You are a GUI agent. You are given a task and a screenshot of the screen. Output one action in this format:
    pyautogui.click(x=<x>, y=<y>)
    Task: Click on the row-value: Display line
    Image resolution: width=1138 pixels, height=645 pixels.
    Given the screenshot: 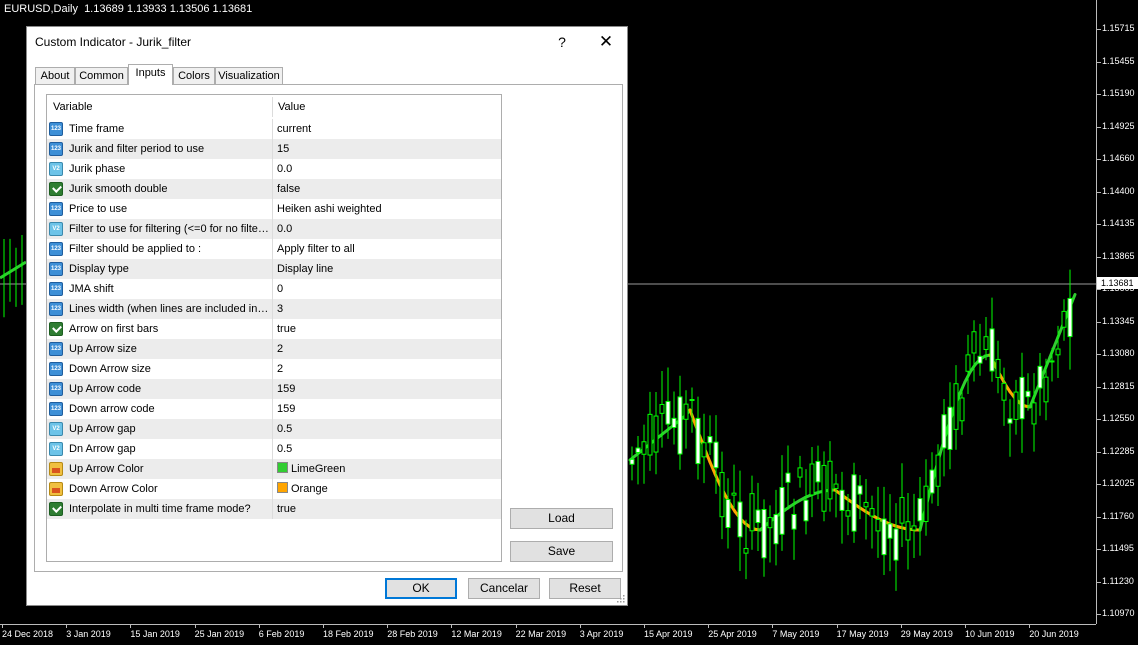 What is the action you would take?
    pyautogui.click(x=305, y=269)
    